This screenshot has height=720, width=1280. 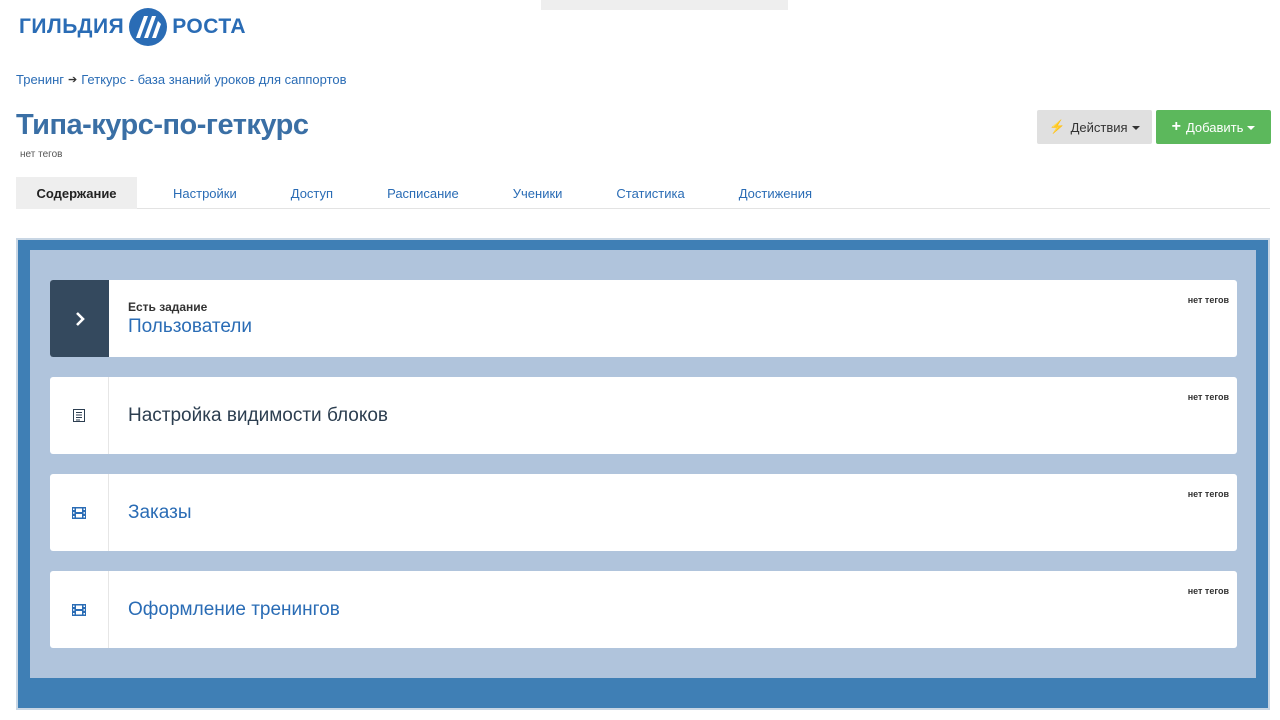 What do you see at coordinates (775, 193) in the screenshot?
I see `tab-achievements: Достижения` at bounding box center [775, 193].